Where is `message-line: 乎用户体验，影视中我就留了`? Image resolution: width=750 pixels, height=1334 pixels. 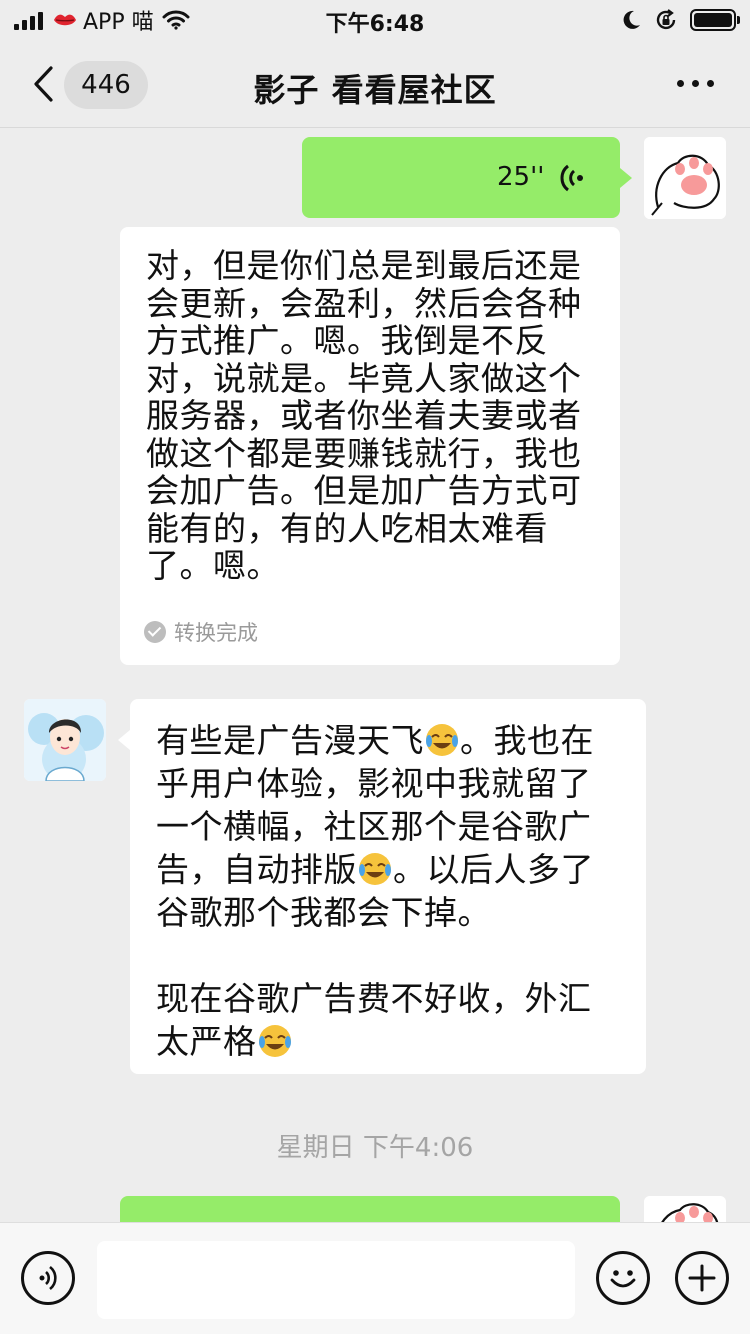 message-line: 乎用户体验，影视中我就留了 is located at coordinates (374, 783).